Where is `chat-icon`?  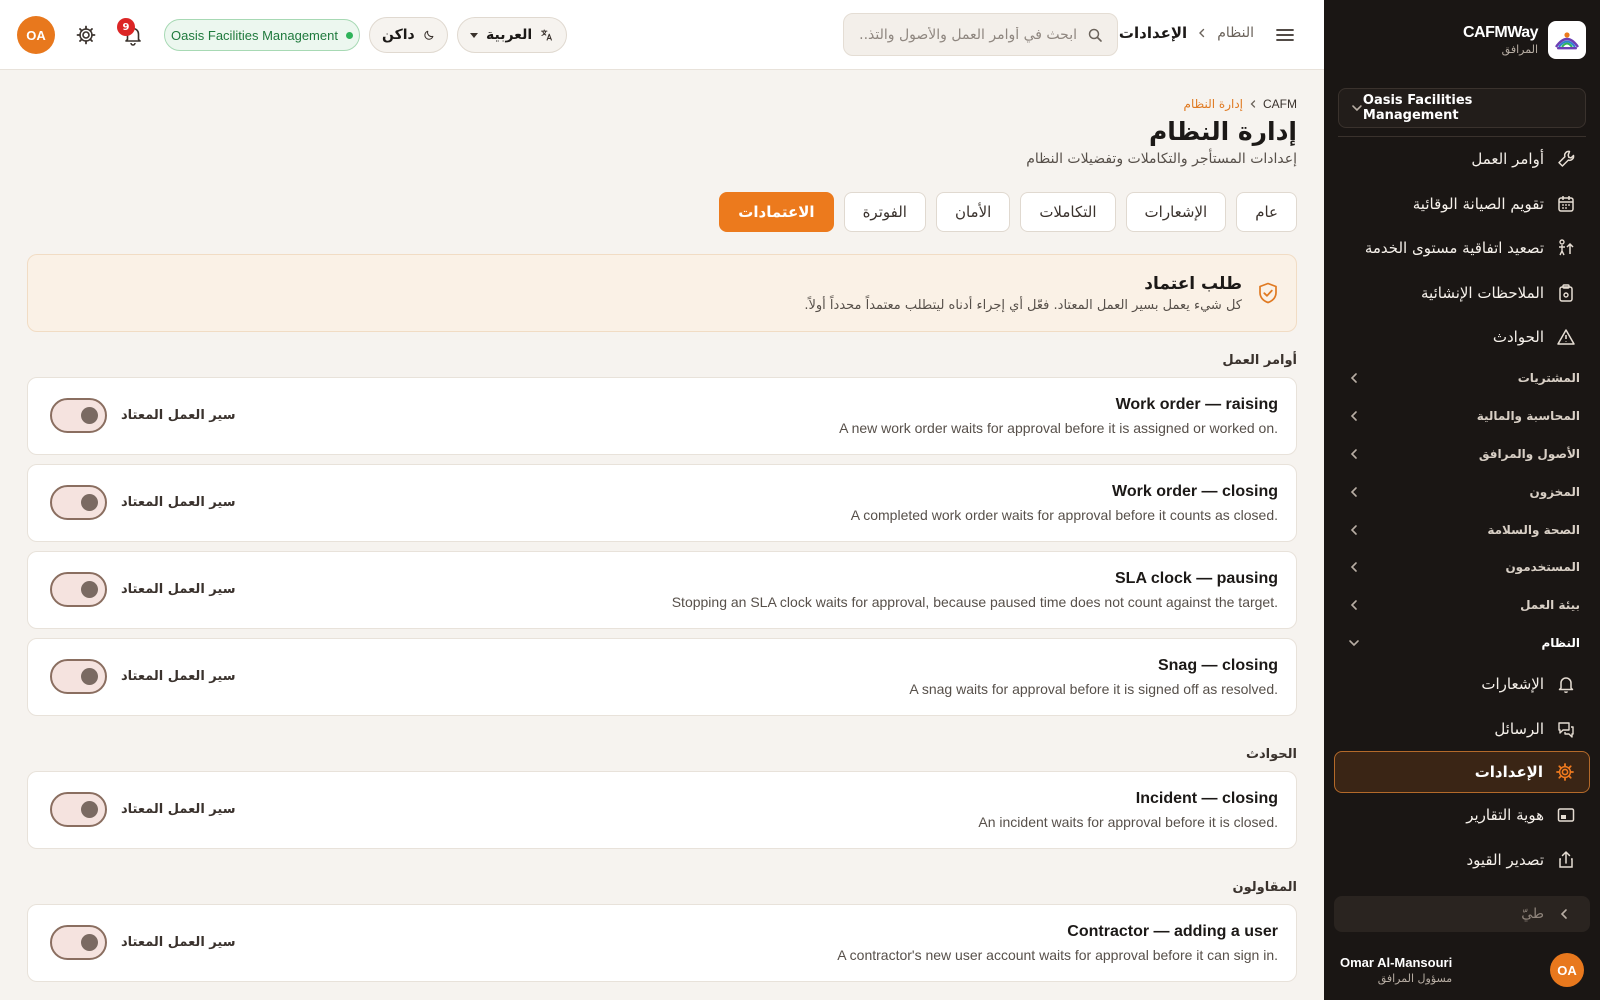
chat-icon is located at coordinates (1566, 729).